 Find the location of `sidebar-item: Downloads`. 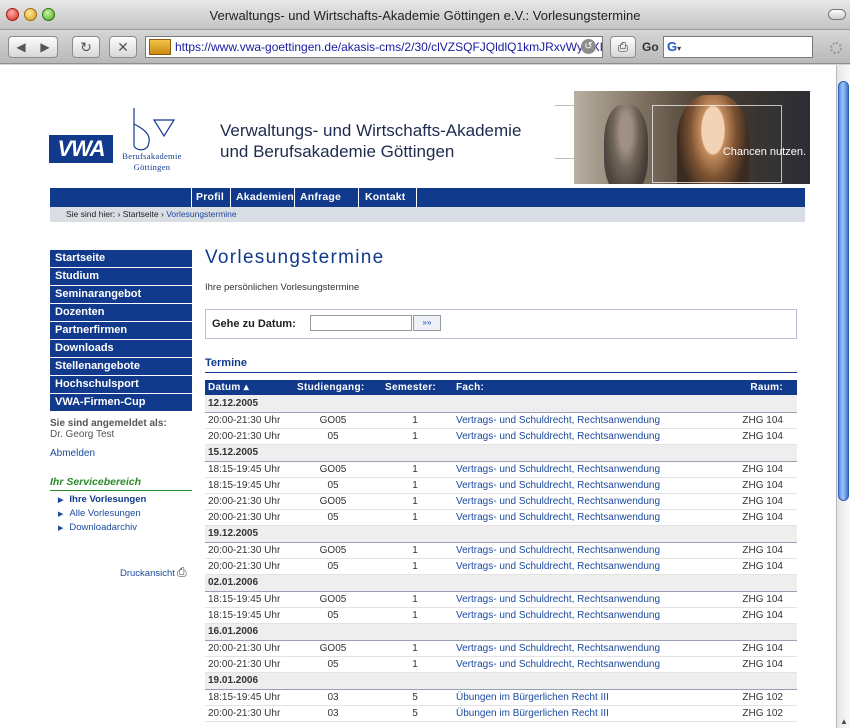

sidebar-item: Downloads is located at coordinates (121, 348).